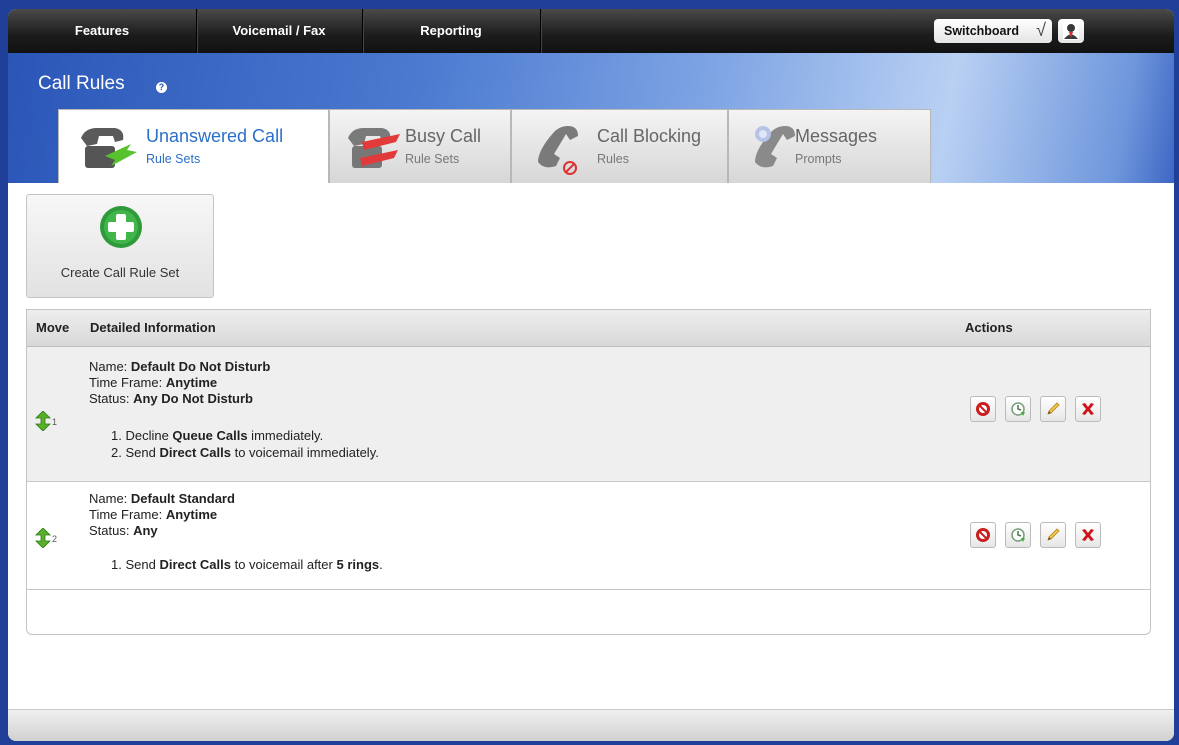  What do you see at coordinates (81, 83) in the screenshot?
I see `page-title: Call Rules` at bounding box center [81, 83].